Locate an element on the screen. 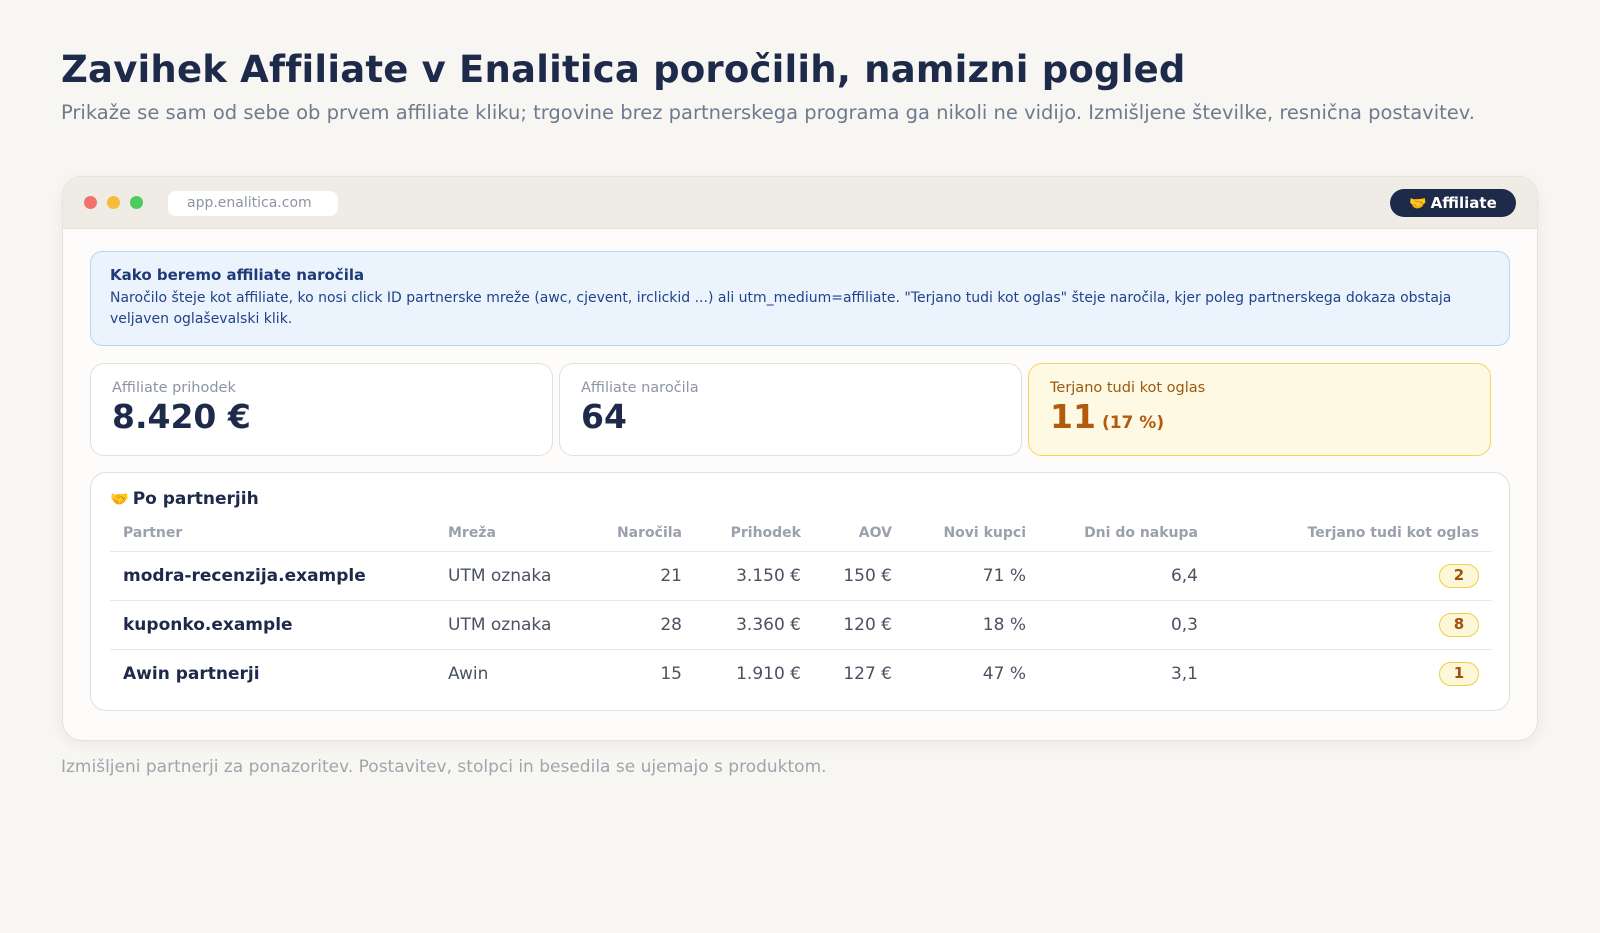 The width and height of the screenshot is (1600, 933). cell-aov: 150 € is located at coordinates (859, 576).